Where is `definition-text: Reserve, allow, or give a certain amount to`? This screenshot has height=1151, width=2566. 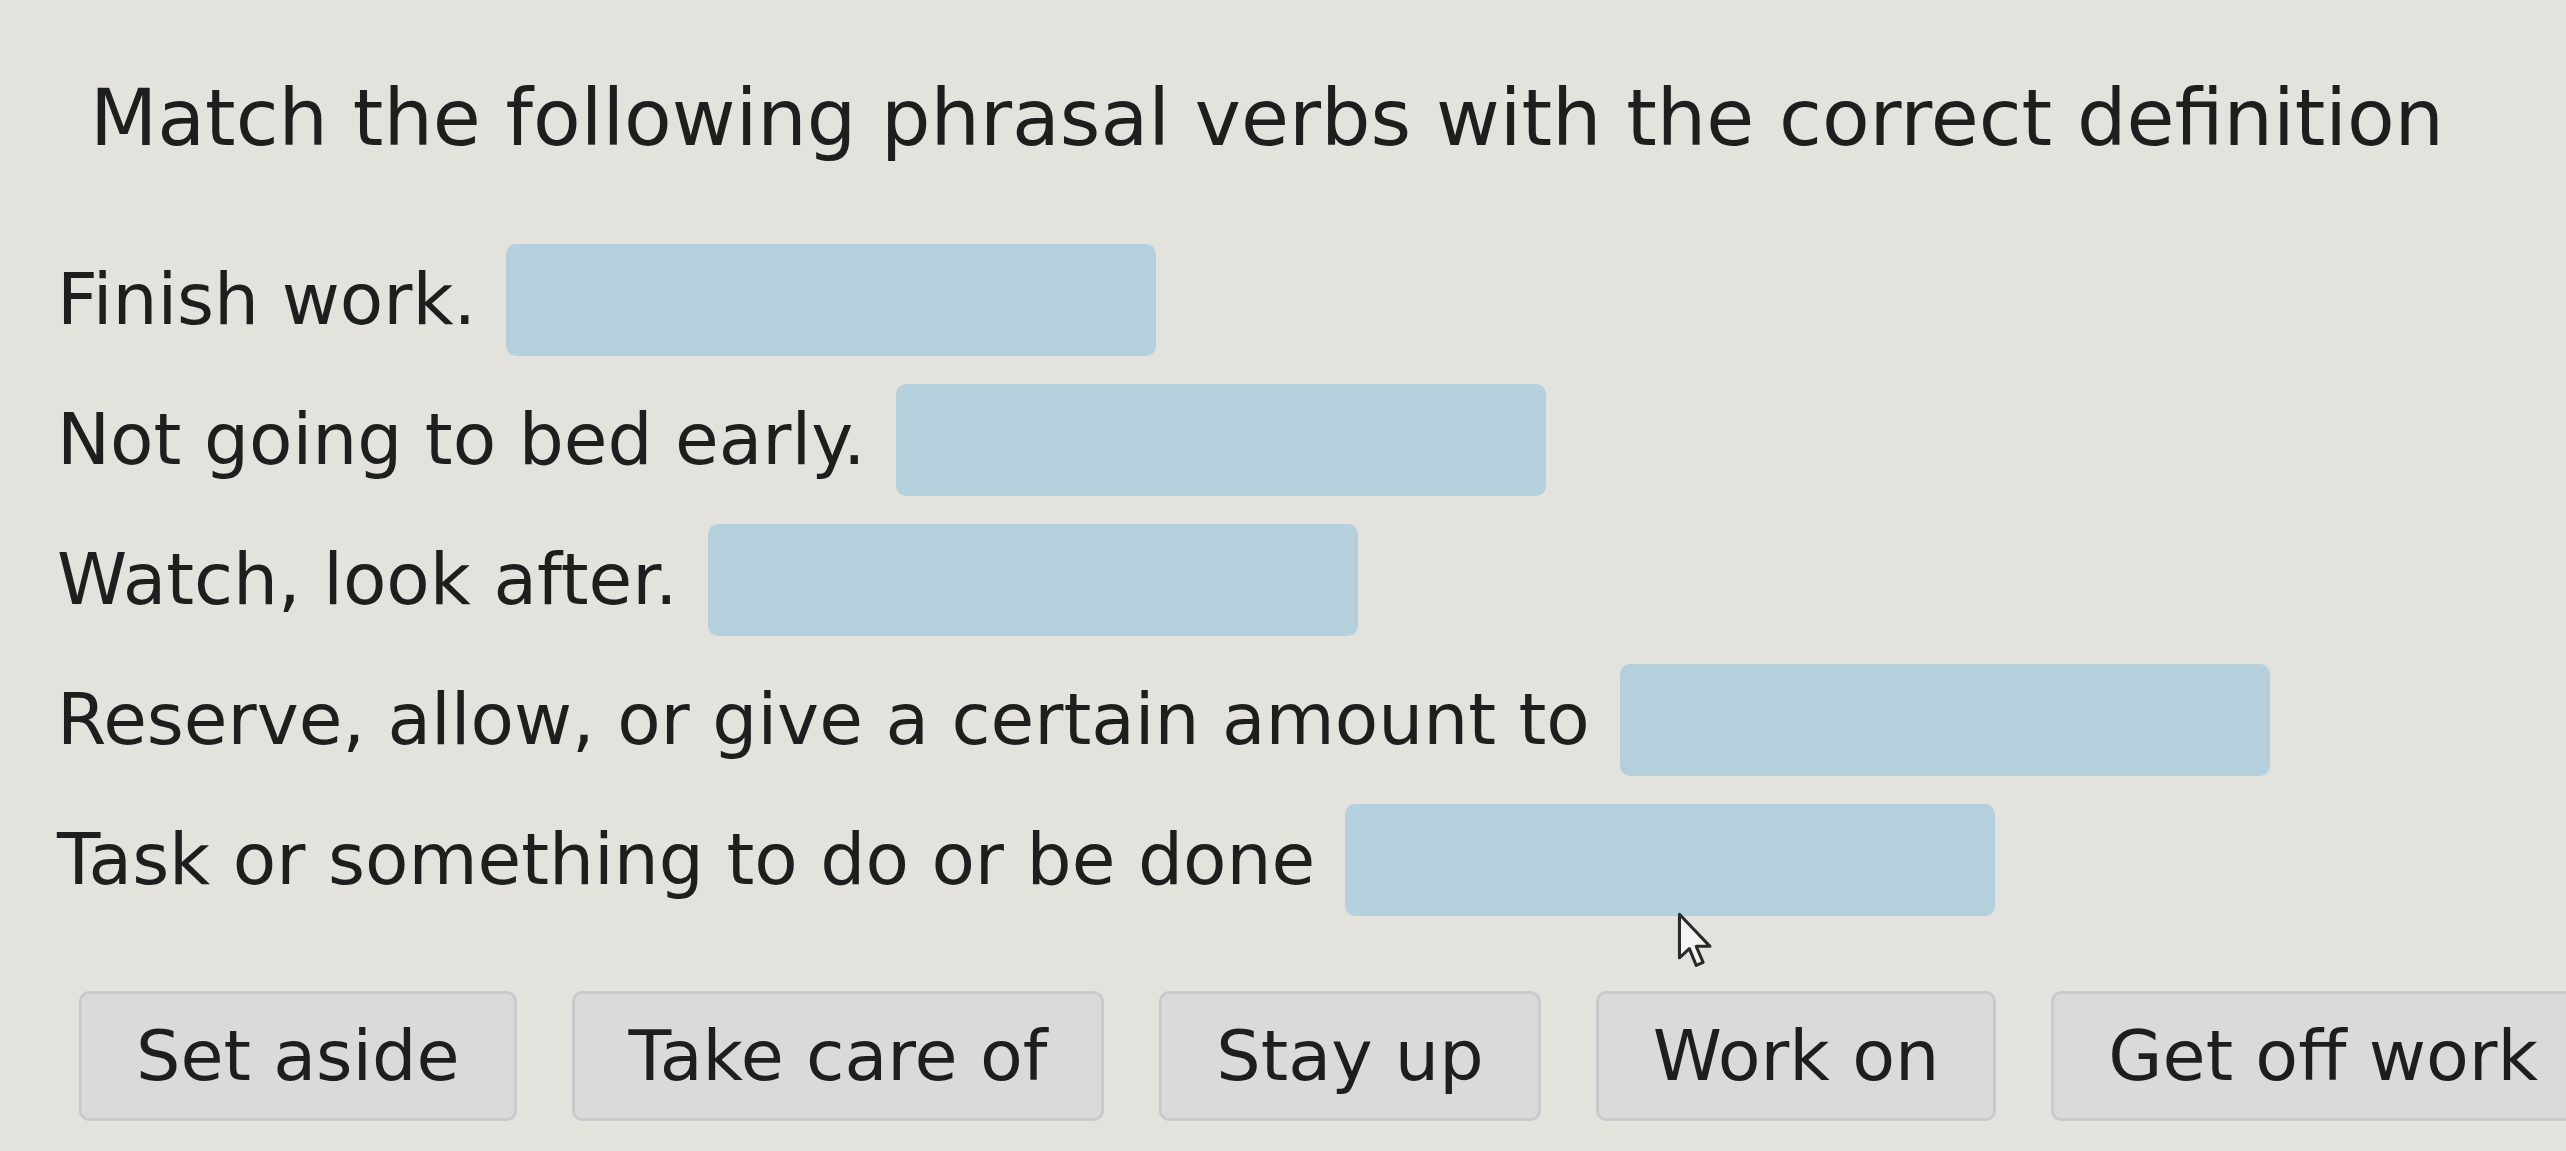 definition-text: Reserve, allow, or give a certain amount to is located at coordinates (823, 720).